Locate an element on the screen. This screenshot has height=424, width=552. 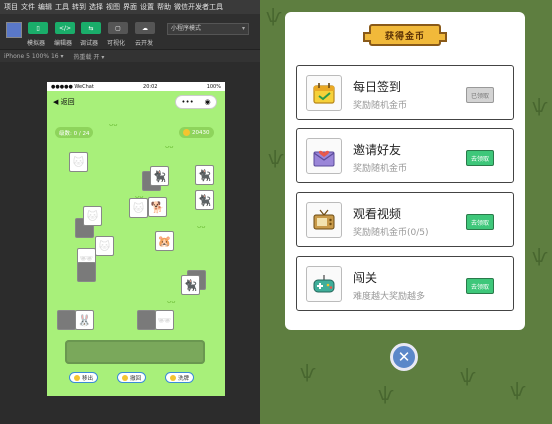
task-card-challenge: 闯关 难度越大奖励越多 去领取 is located at coordinates (405, 283).